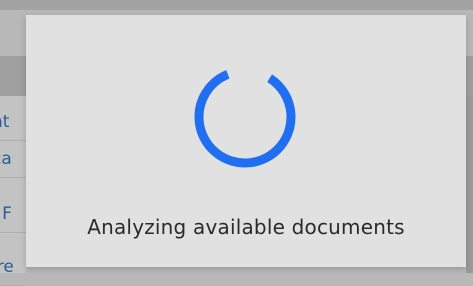 Image resolution: width=473 pixels, height=286 pixels. Describe the element at coordinates (469, 184) in the screenshot. I see `background-right-panel` at that location.